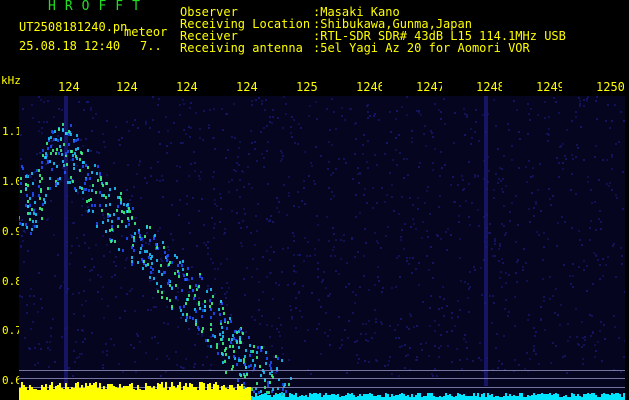  I want to click on x-tick: 1246, so click(369, 87).